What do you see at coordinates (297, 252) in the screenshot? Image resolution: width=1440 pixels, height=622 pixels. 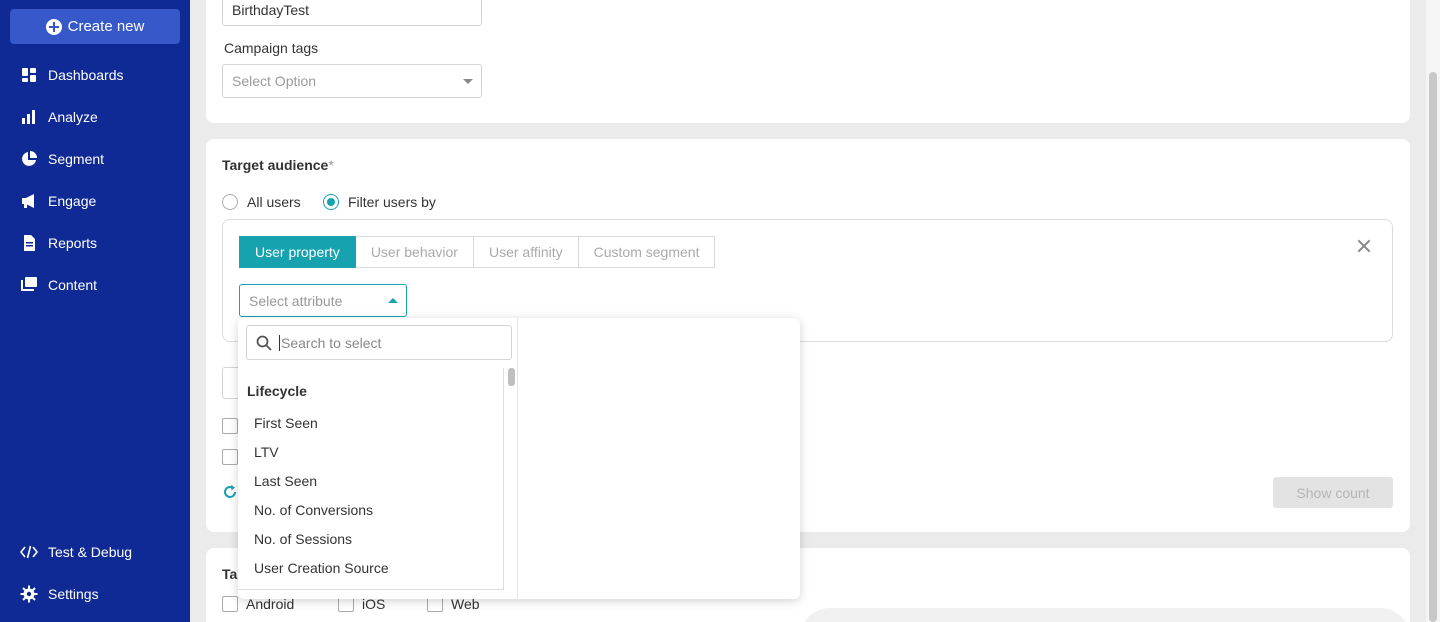 I see `tab-user-property: User property` at bounding box center [297, 252].